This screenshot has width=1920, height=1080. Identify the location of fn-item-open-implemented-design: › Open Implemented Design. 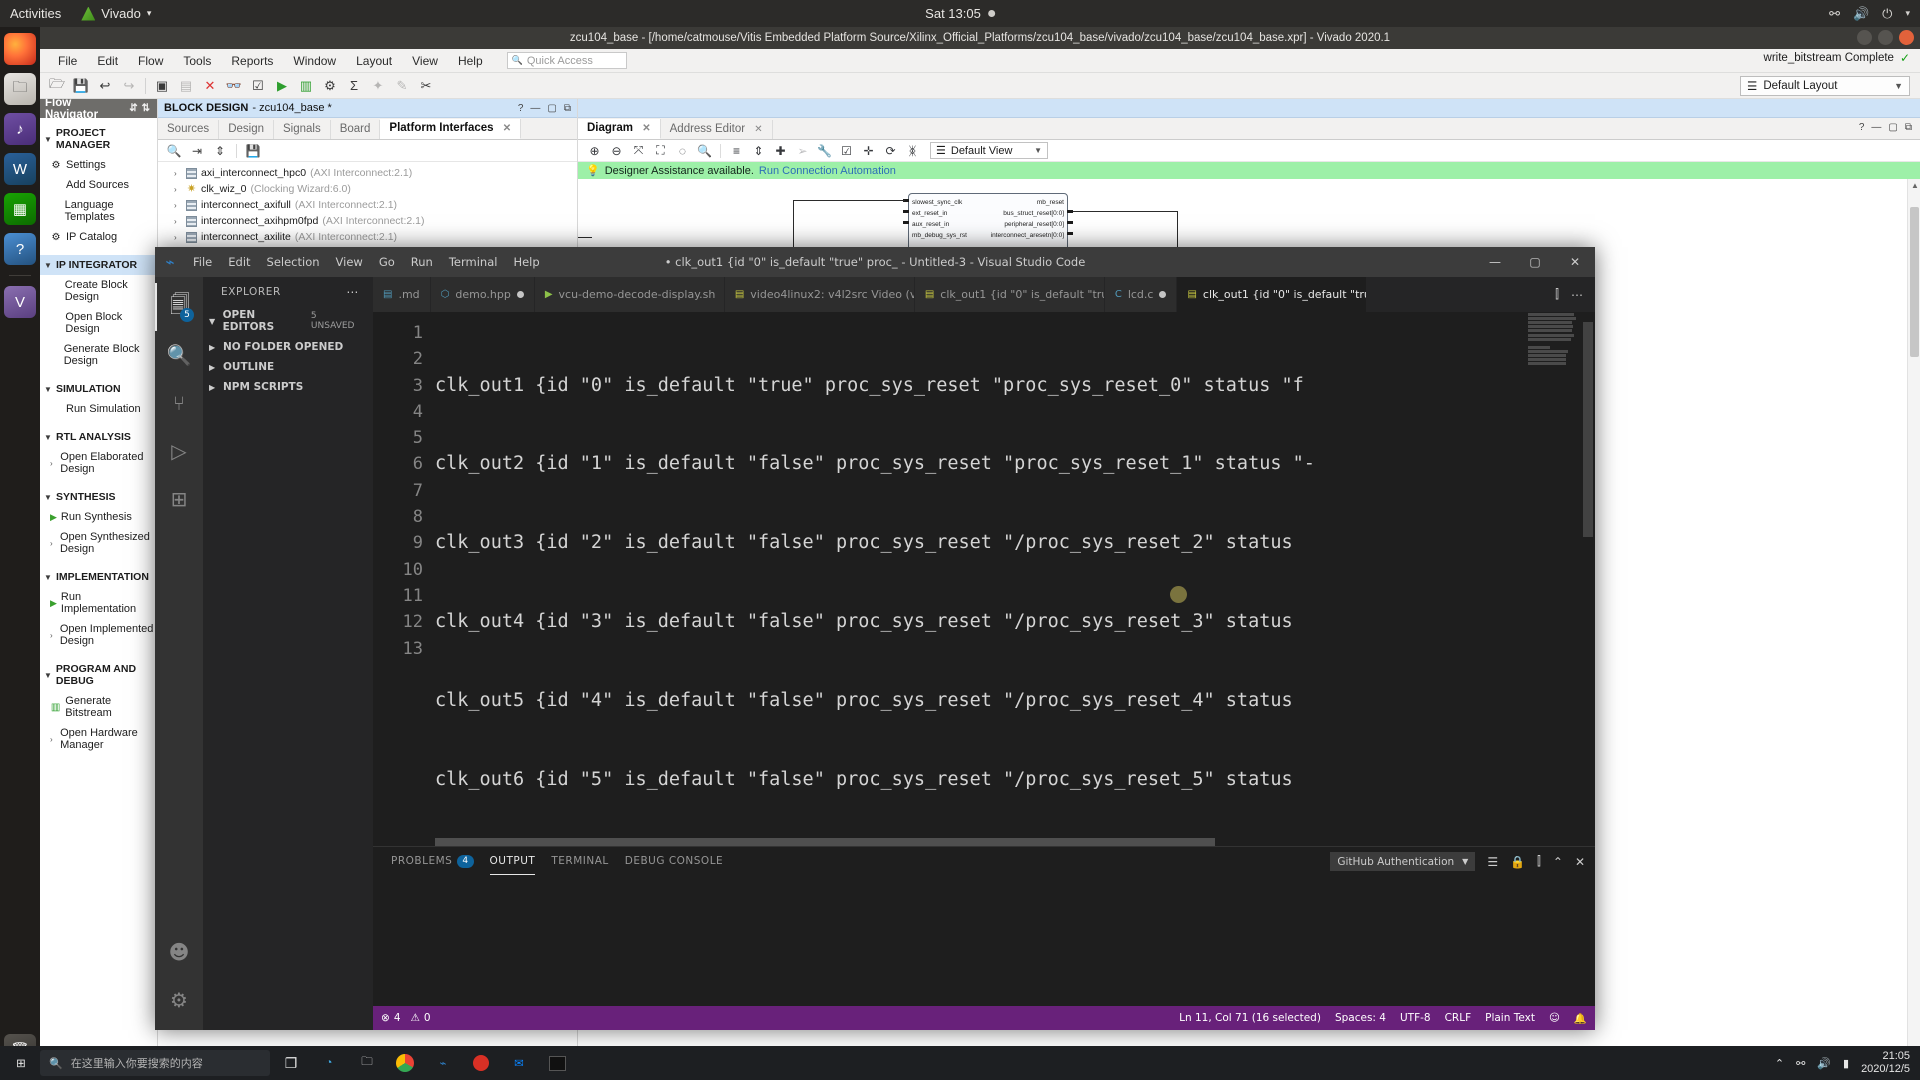
(98, 635).